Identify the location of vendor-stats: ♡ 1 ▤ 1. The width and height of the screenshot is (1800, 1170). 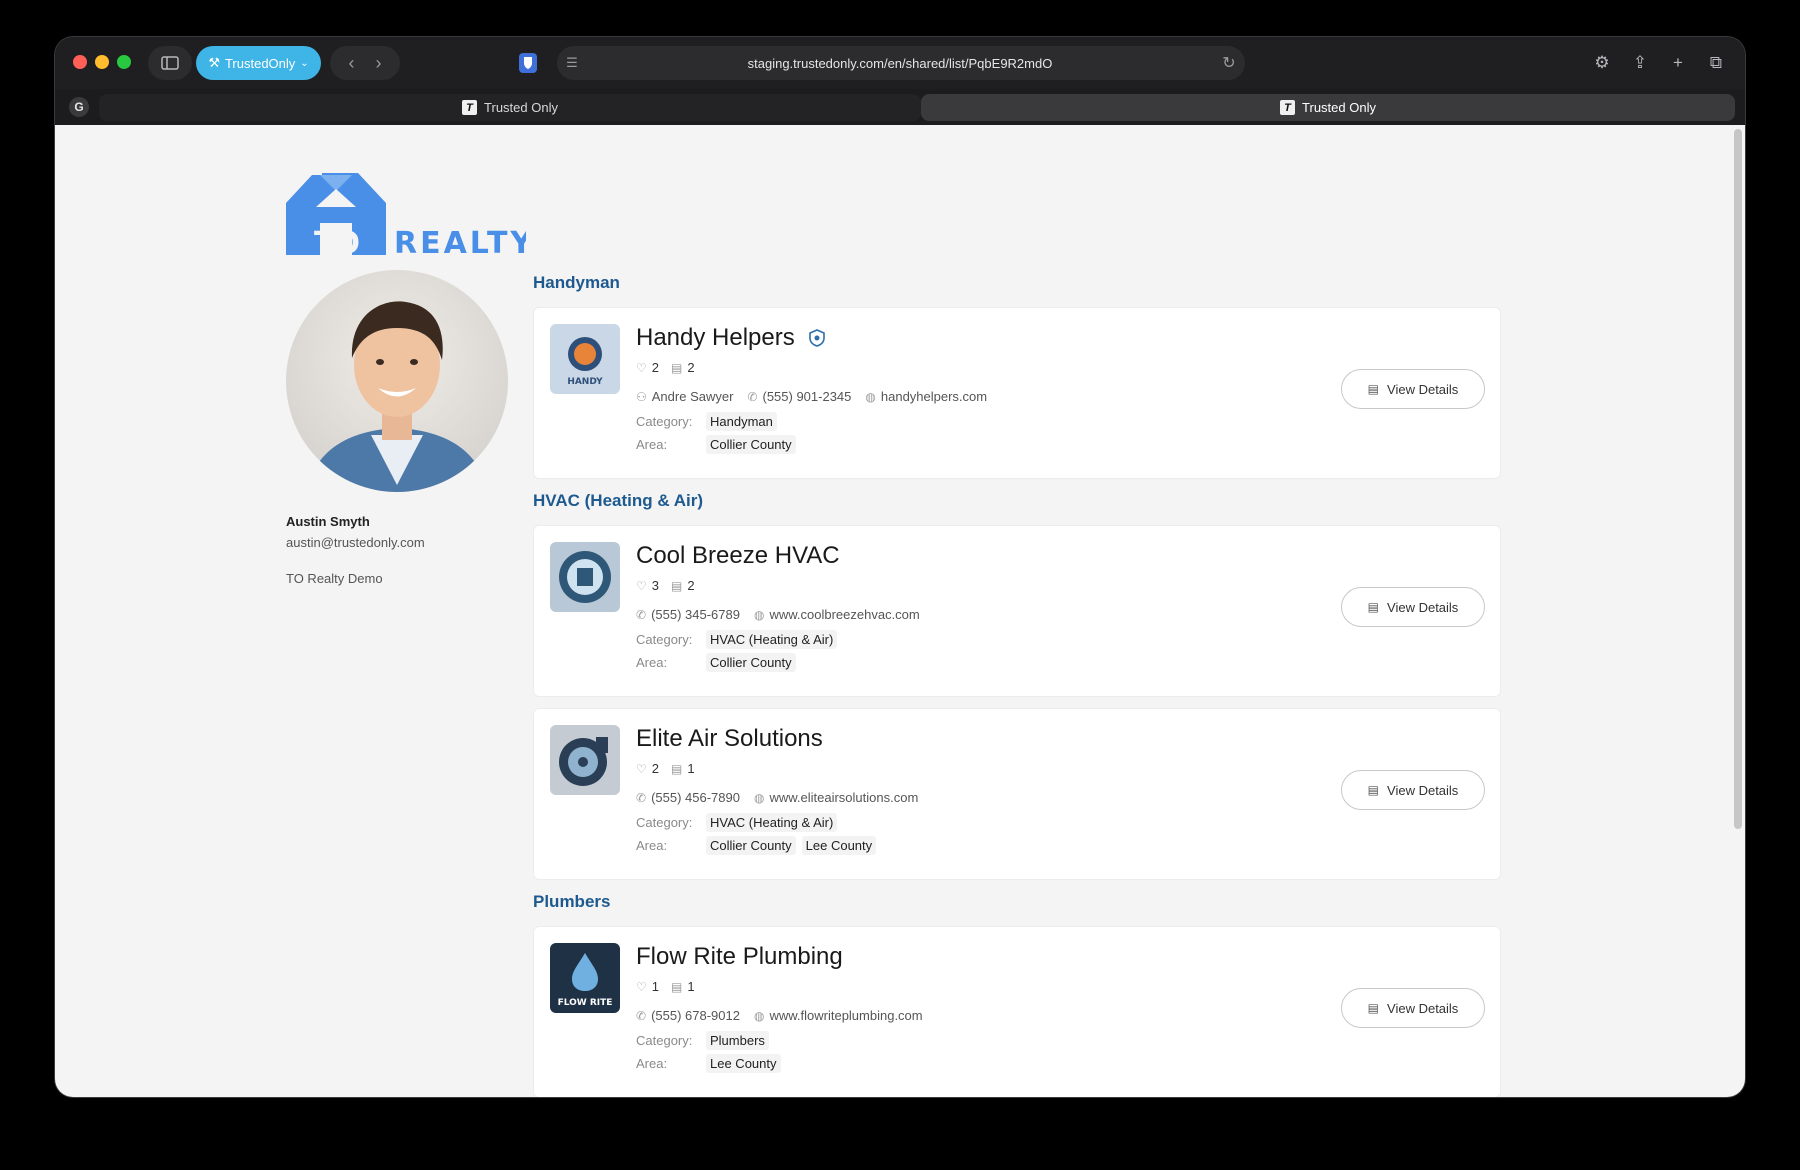
(665, 986).